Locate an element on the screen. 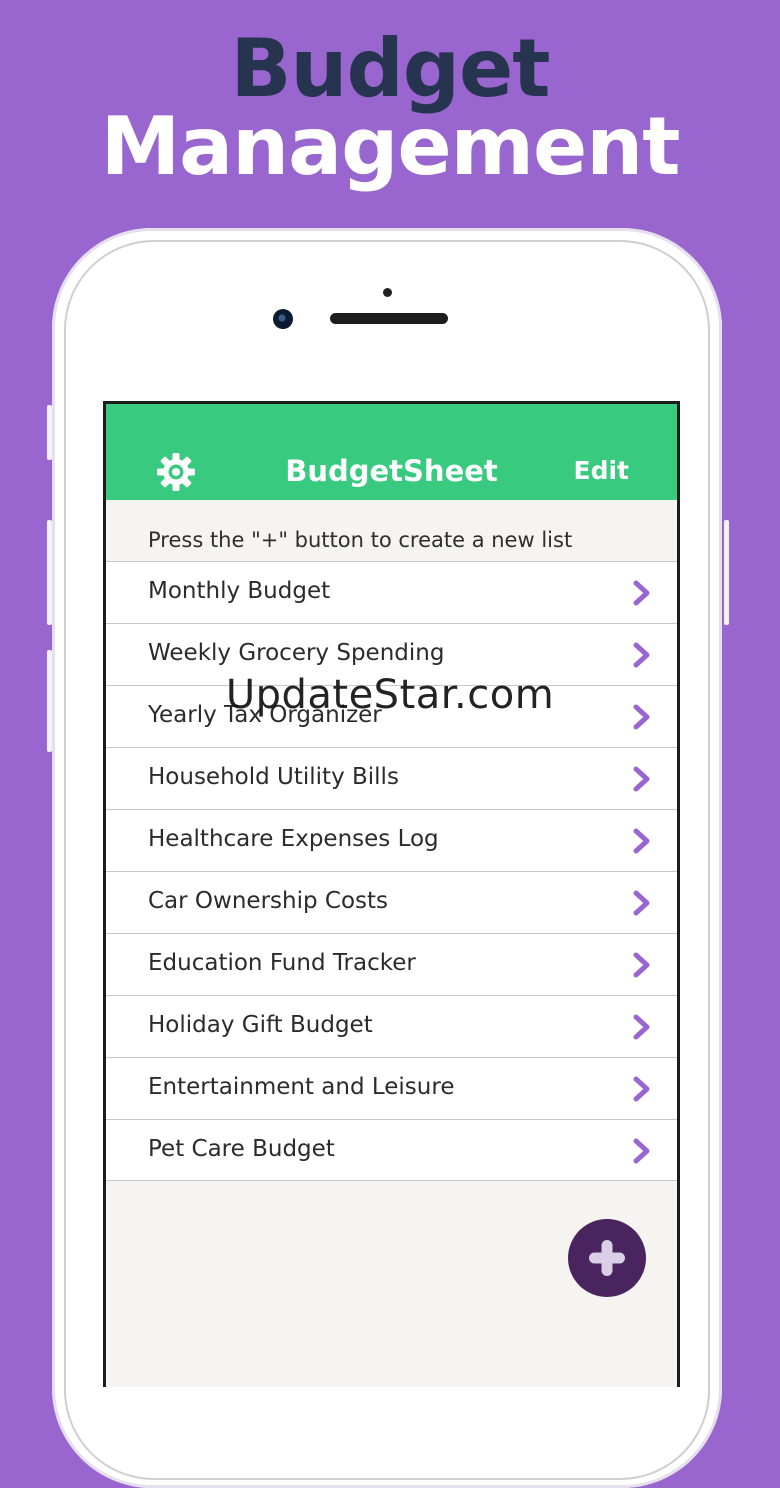 This screenshot has width=780, height=1488. plus-icon is located at coordinates (607, 1258).